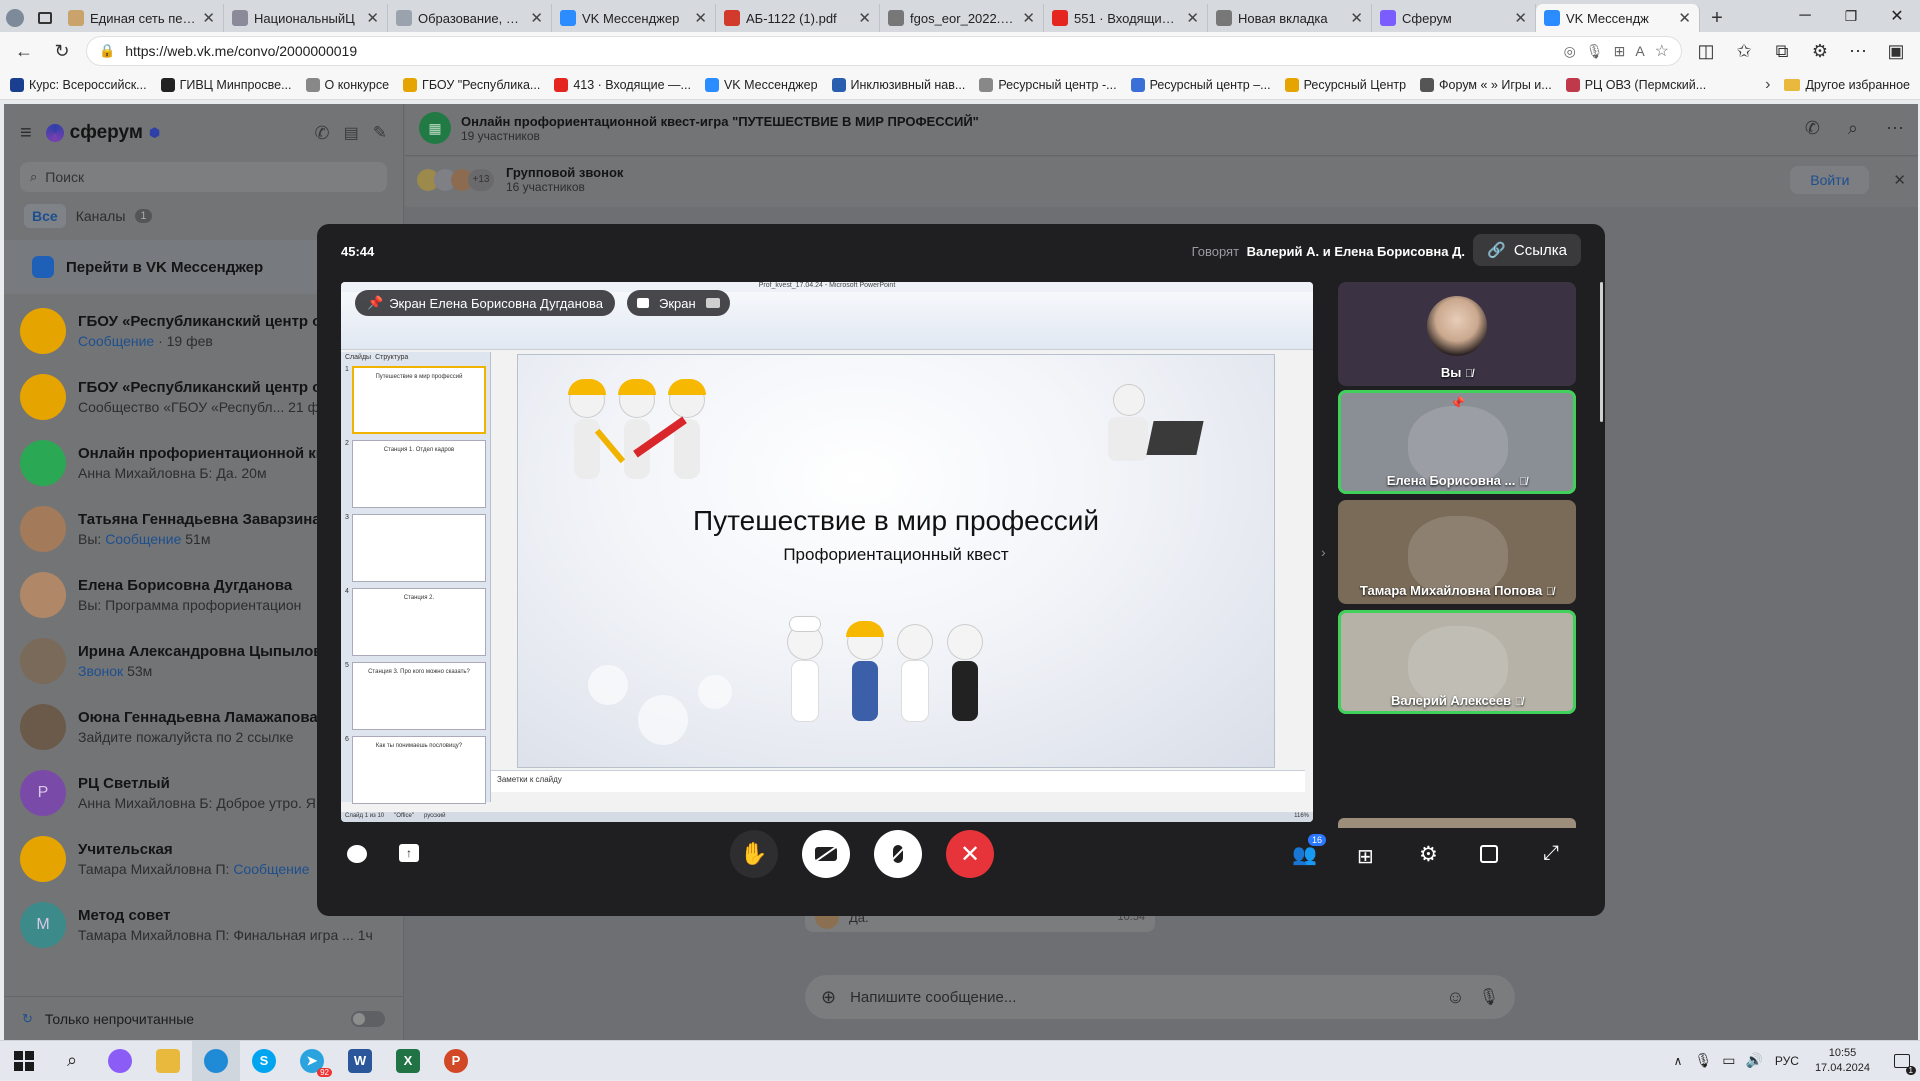 The height and width of the screenshot is (1081, 1920). What do you see at coordinates (1489, 997) in the screenshot?
I see `voice-icon: 🎙` at bounding box center [1489, 997].